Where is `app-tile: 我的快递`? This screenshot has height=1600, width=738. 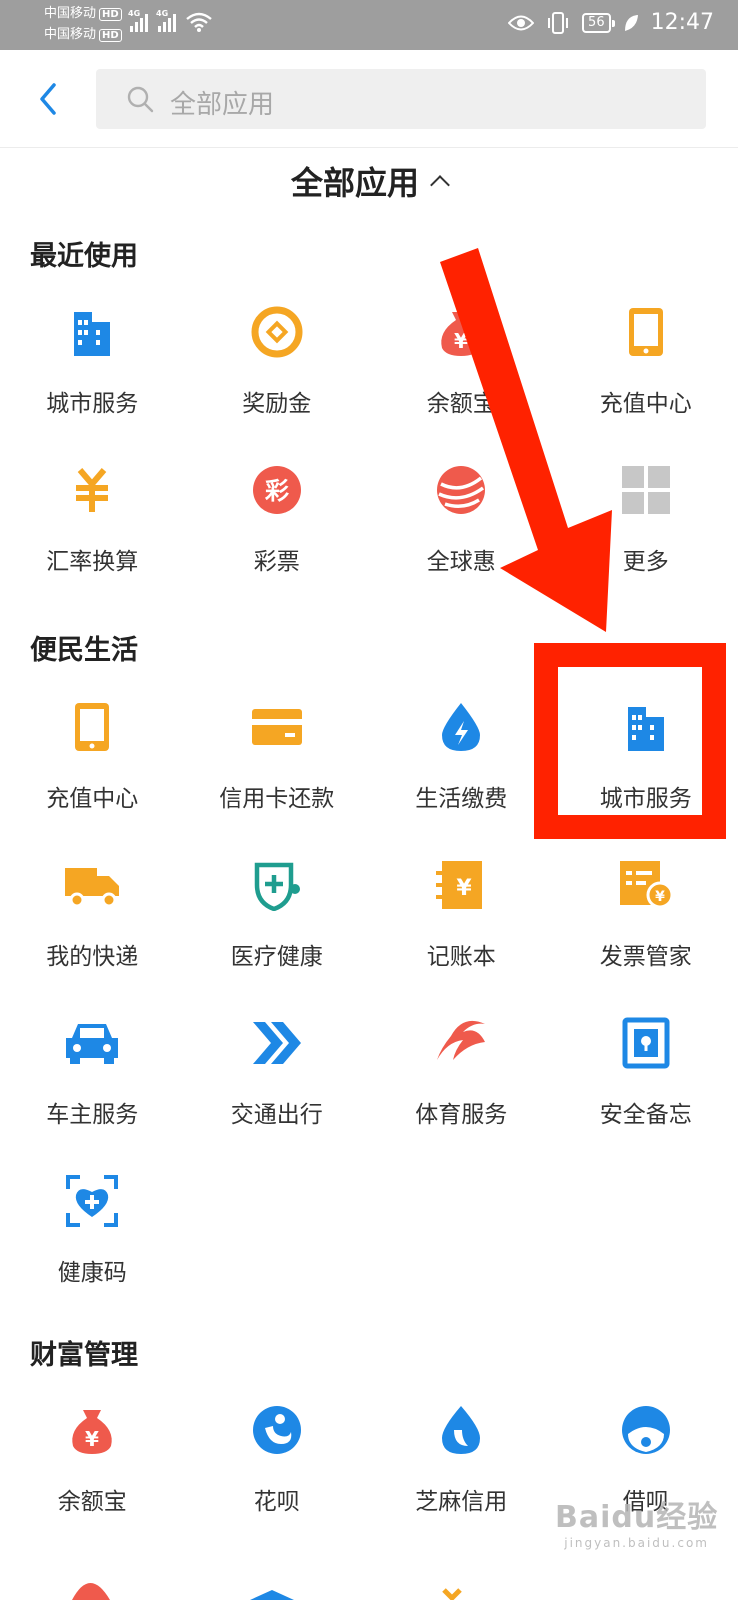 app-tile: 我的快递 is located at coordinates (92, 934).